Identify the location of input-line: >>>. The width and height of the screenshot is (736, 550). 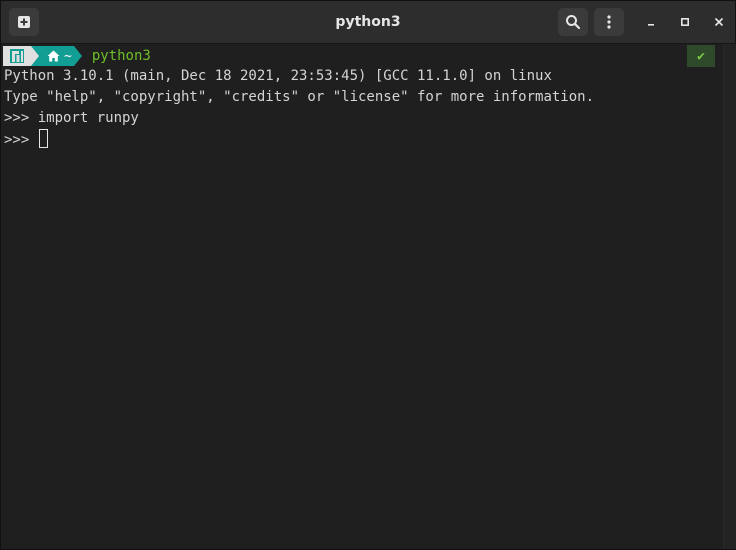
(26, 139).